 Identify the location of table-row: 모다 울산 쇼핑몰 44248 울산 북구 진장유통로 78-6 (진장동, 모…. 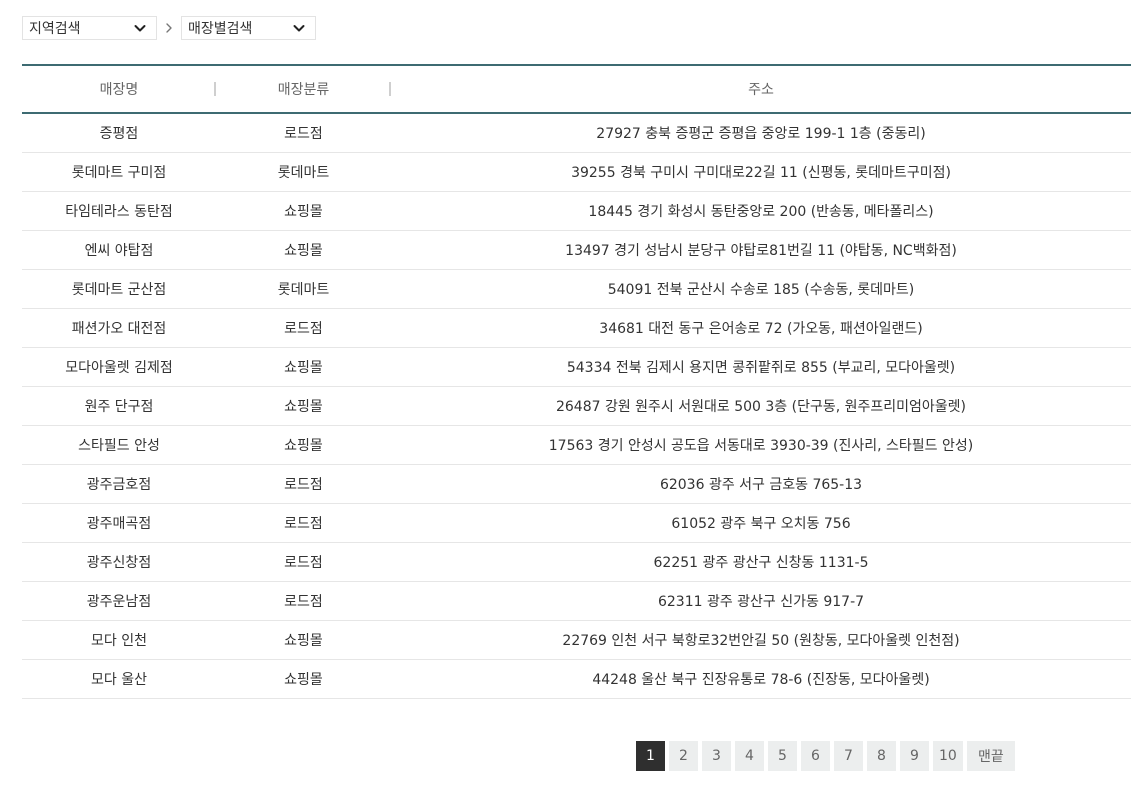
(576, 679).